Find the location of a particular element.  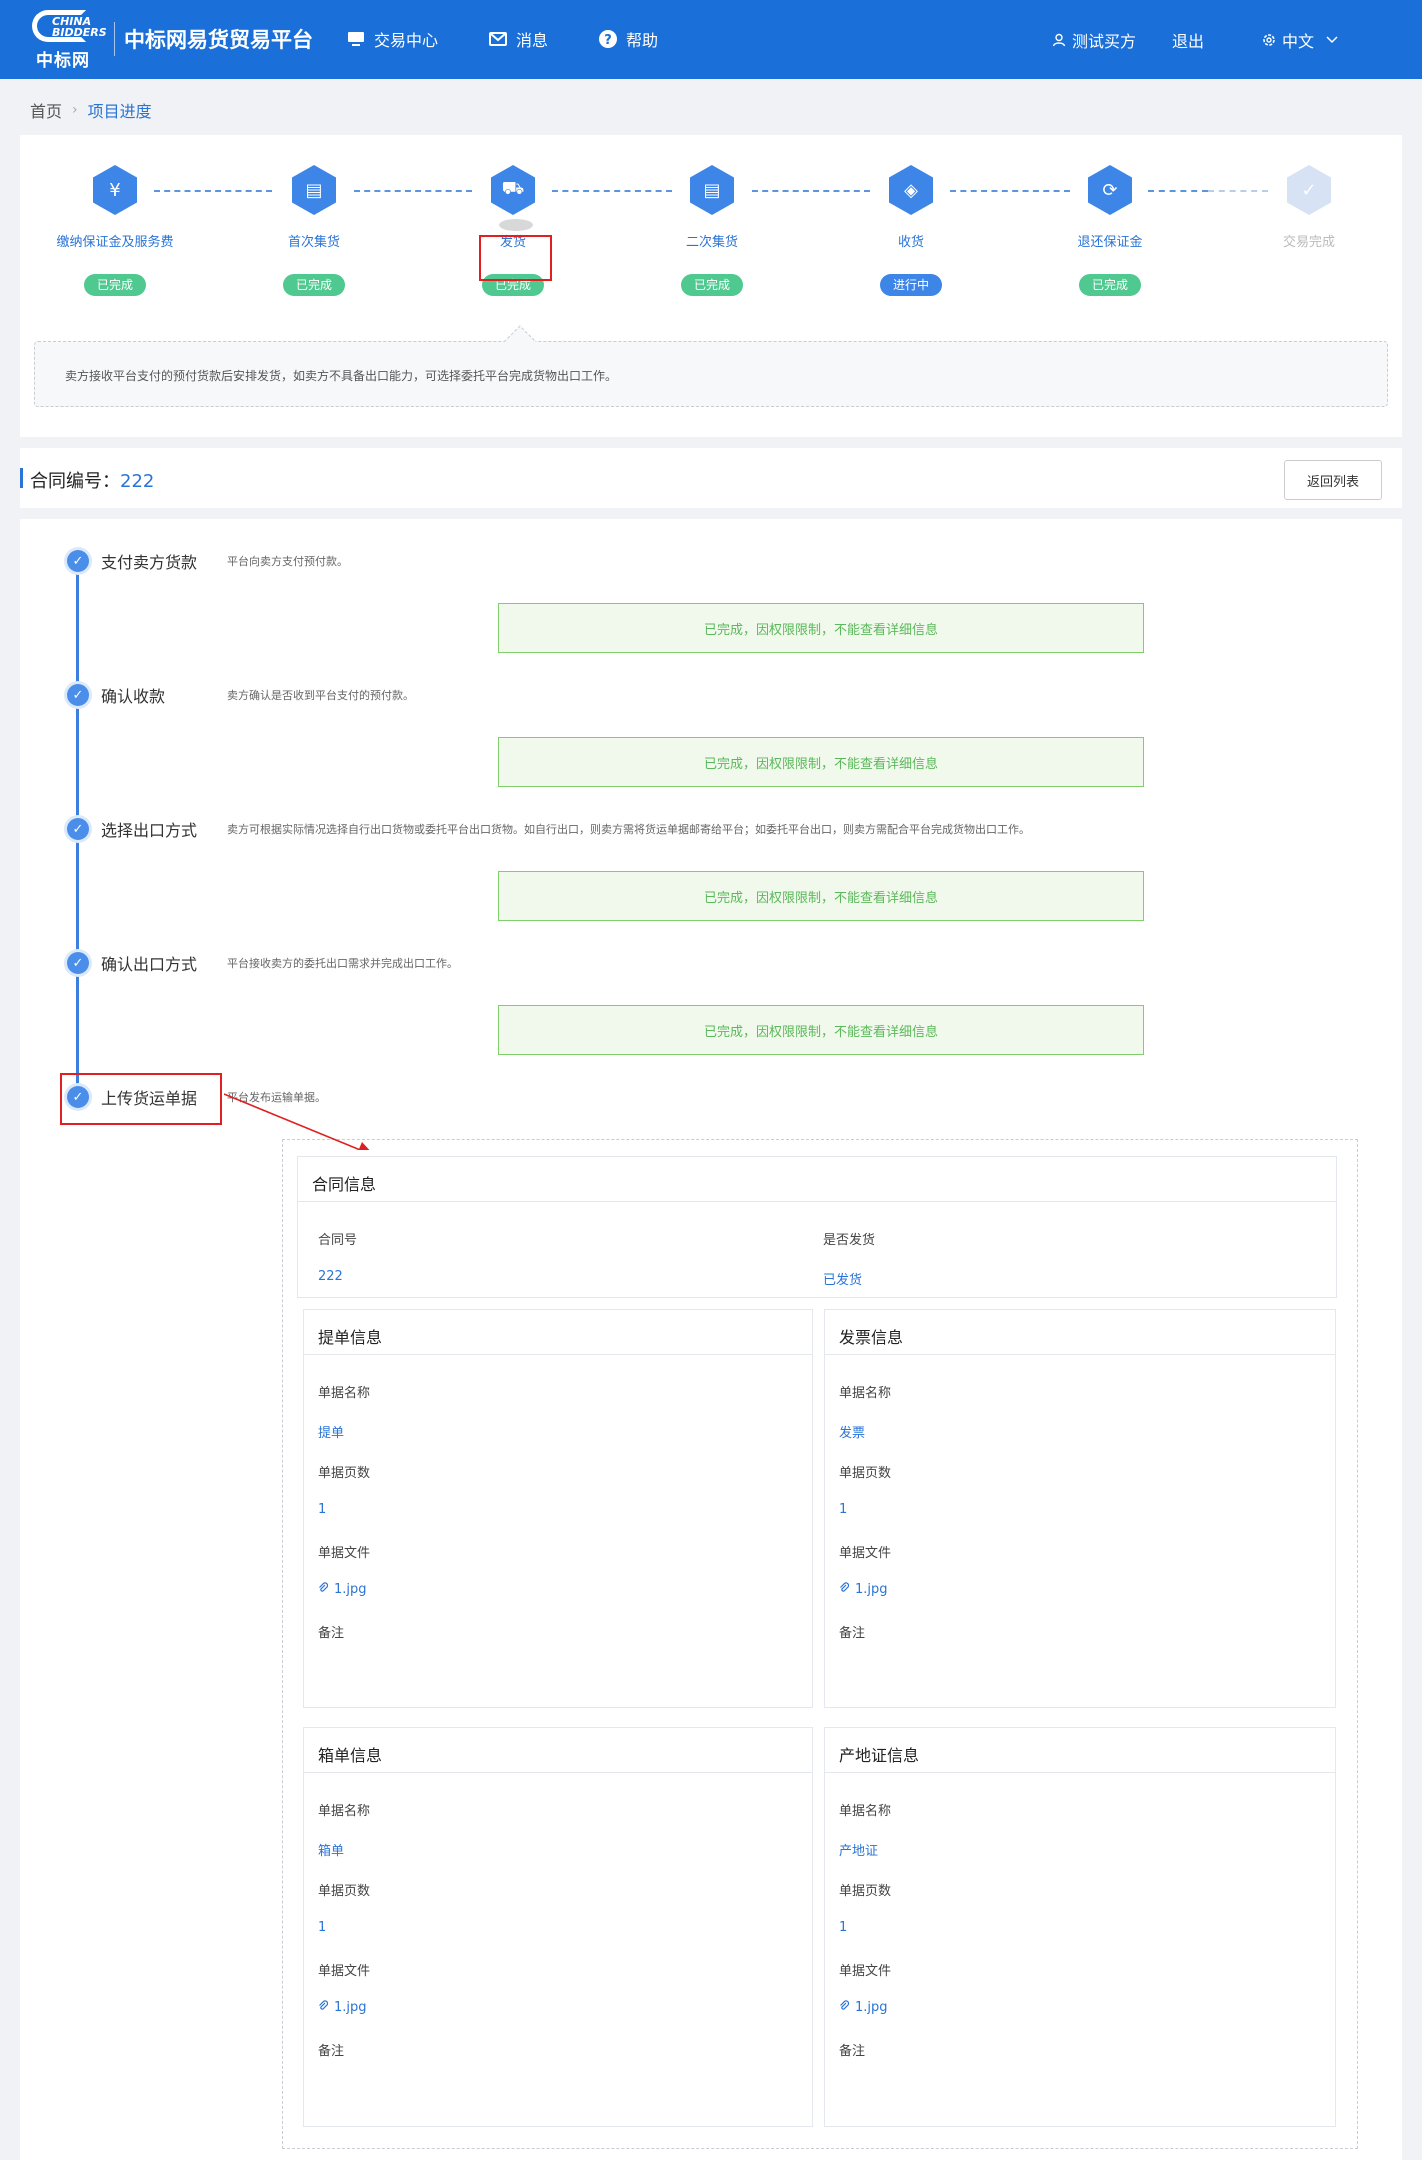

step-label: 退还保证金 is located at coordinates (1110, 242).